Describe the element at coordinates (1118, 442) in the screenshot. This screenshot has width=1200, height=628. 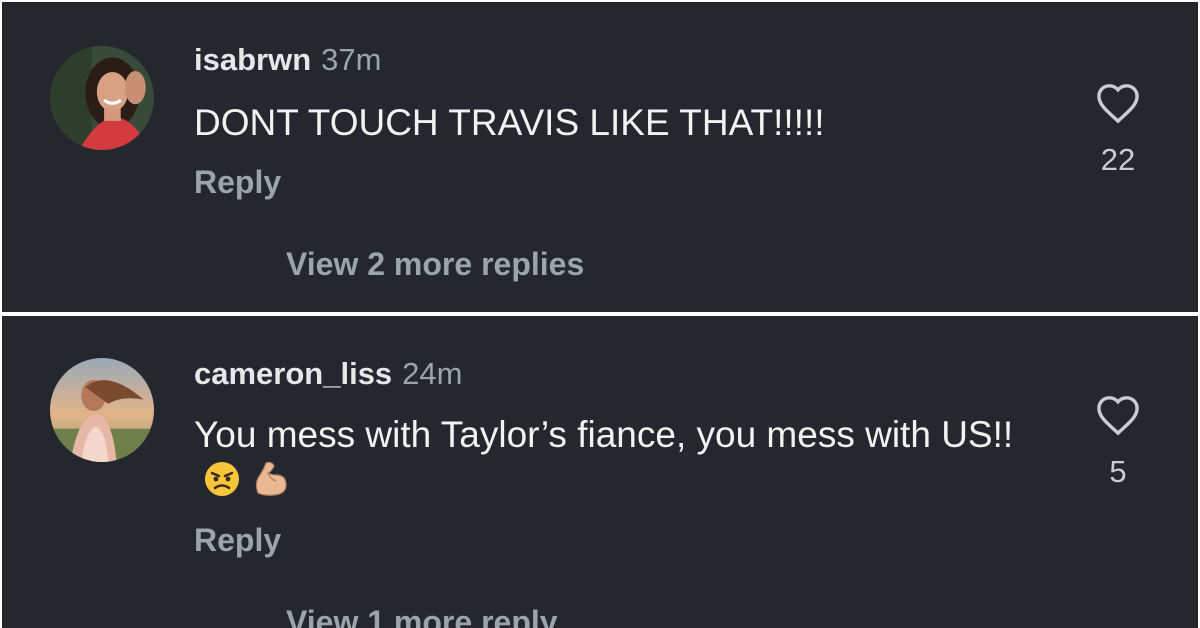
I see `like-control: 5` at that location.